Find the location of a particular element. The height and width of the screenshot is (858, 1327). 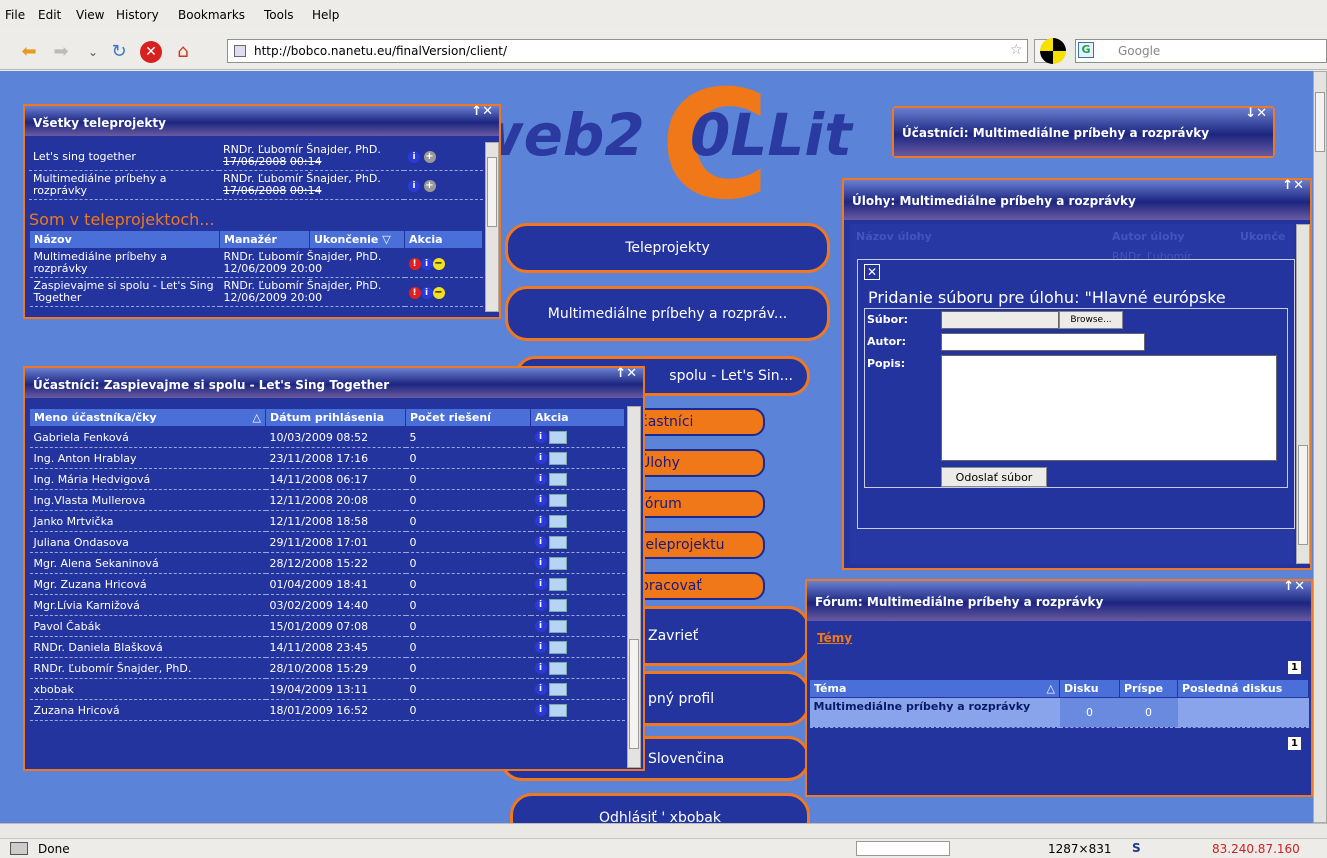

table-row: Janko Mrtvička 12/11/2008 18:58 0 i is located at coordinates (327, 521).